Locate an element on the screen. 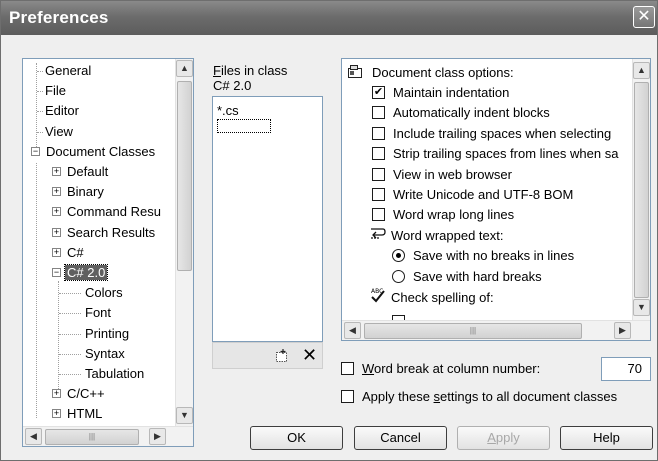  option-checkbox: Automatically indent blocks is located at coordinates (461, 113).